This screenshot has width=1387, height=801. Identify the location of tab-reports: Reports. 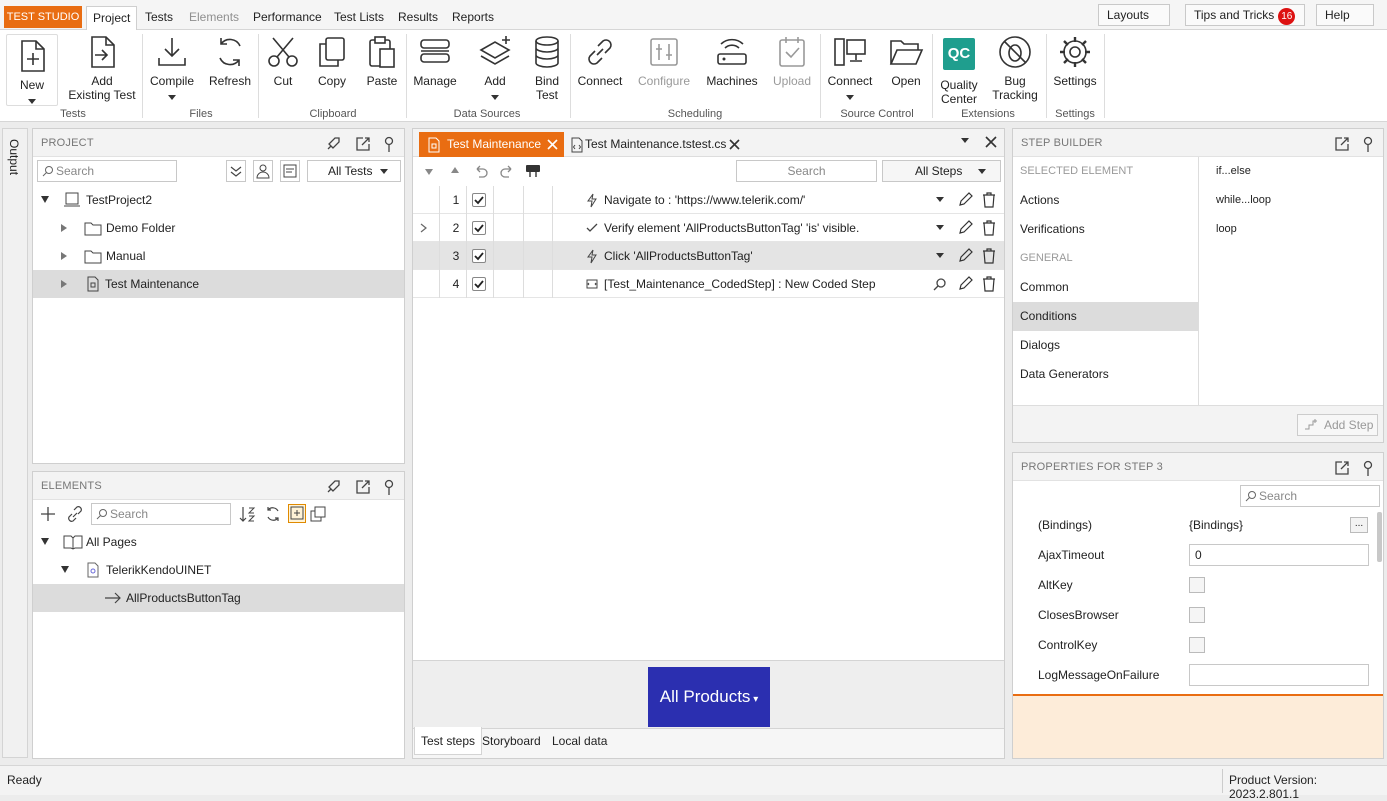
(473, 18).